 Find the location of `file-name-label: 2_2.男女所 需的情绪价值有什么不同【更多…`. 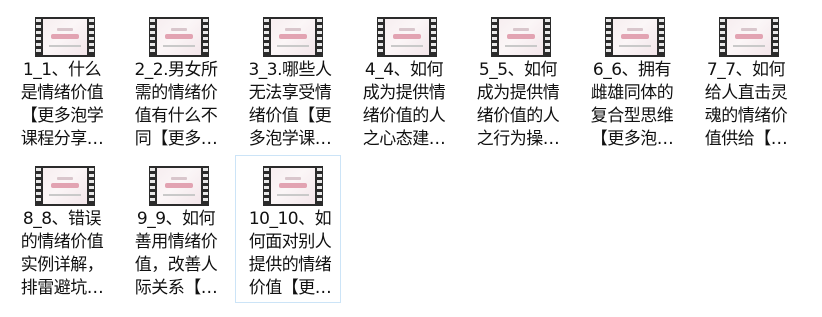

file-name-label: 2_2.男女所 需的情绪价值有什么不同【更多… is located at coordinates (176, 105).